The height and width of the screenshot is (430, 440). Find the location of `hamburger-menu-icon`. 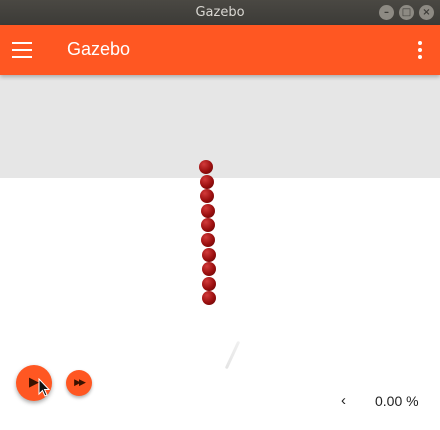

hamburger-menu-icon is located at coordinates (22, 50).